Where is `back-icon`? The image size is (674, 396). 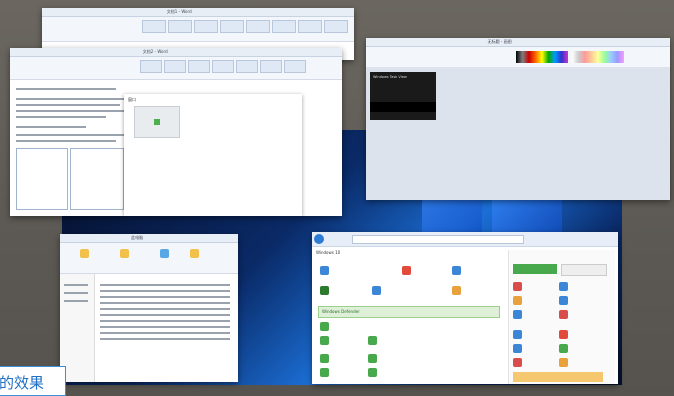 back-icon is located at coordinates (319, 239).